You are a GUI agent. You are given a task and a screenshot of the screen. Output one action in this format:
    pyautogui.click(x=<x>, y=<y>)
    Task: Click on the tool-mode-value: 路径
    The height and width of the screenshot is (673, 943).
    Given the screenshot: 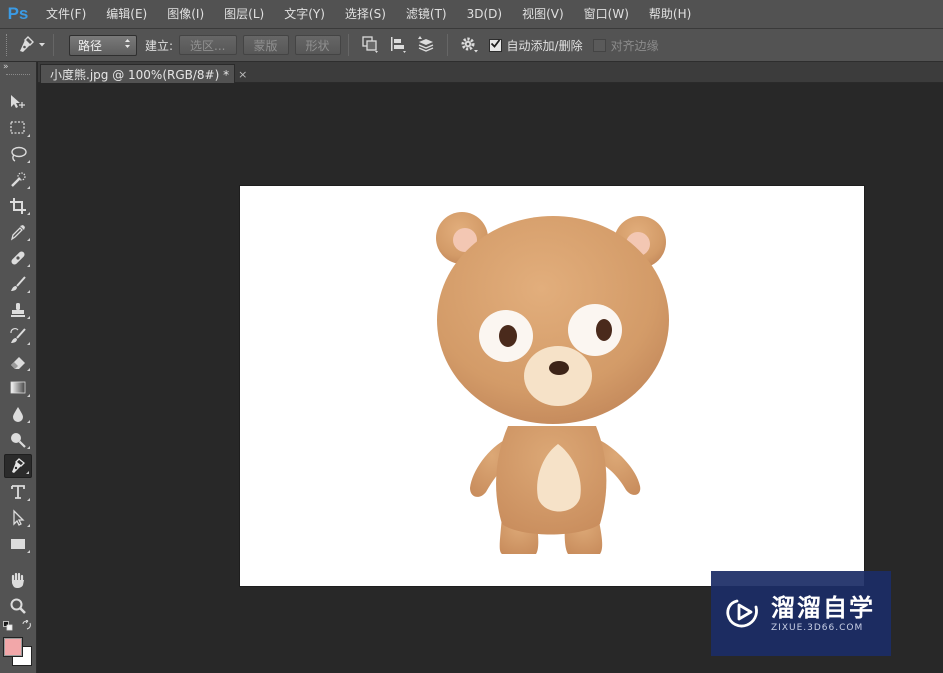 What is the action you would take?
    pyautogui.click(x=90, y=45)
    